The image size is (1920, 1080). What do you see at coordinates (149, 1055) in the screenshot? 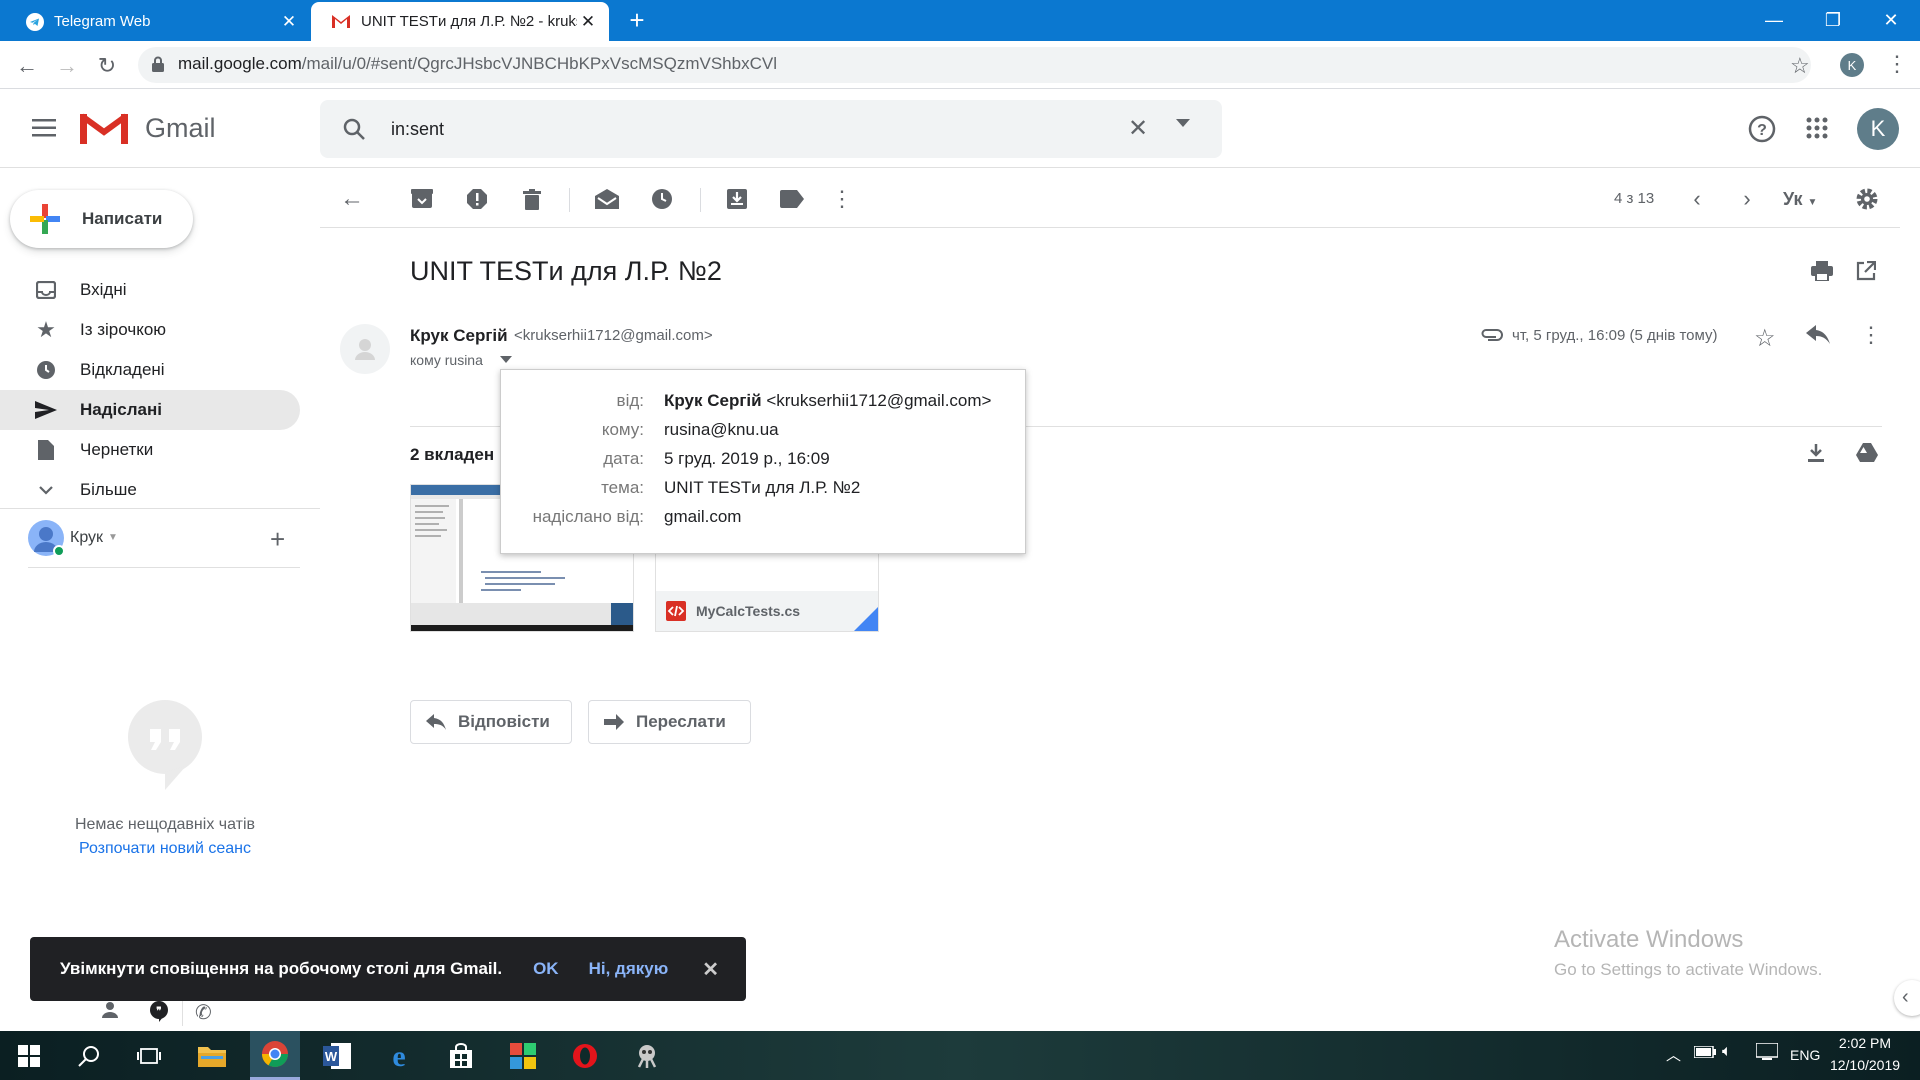
I see `task-view-icon` at bounding box center [149, 1055].